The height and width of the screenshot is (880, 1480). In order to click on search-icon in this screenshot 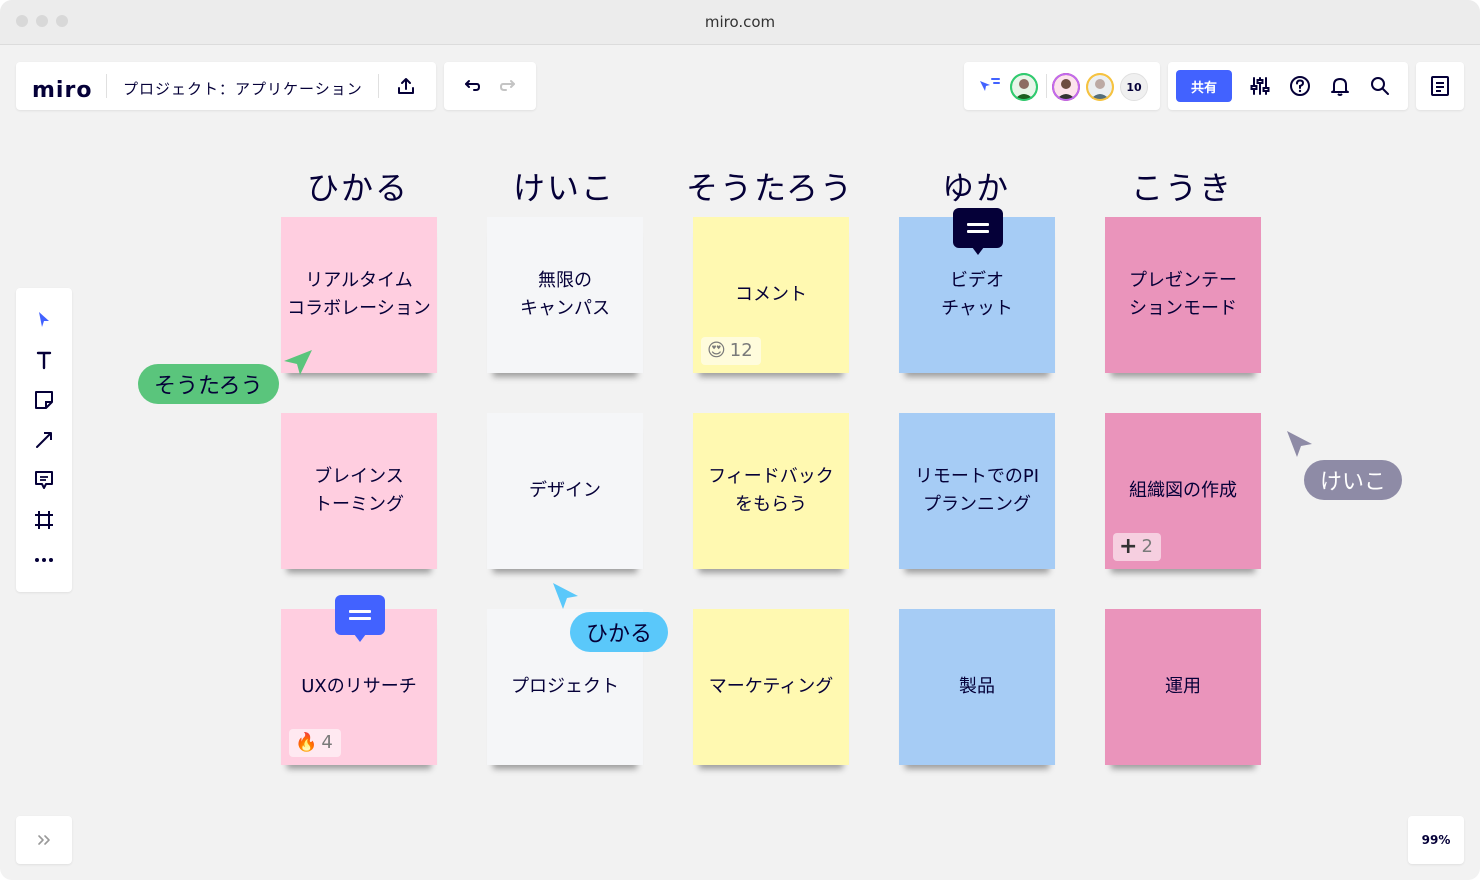, I will do `click(1380, 86)`.